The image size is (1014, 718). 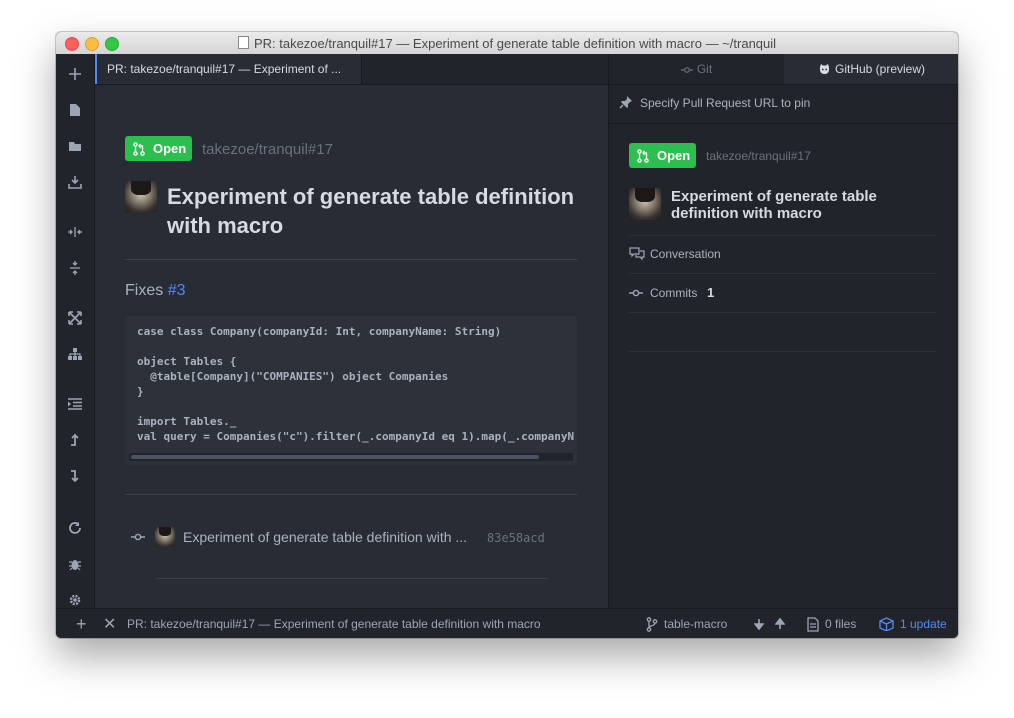 I want to click on reload-icon, so click(x=75, y=527).